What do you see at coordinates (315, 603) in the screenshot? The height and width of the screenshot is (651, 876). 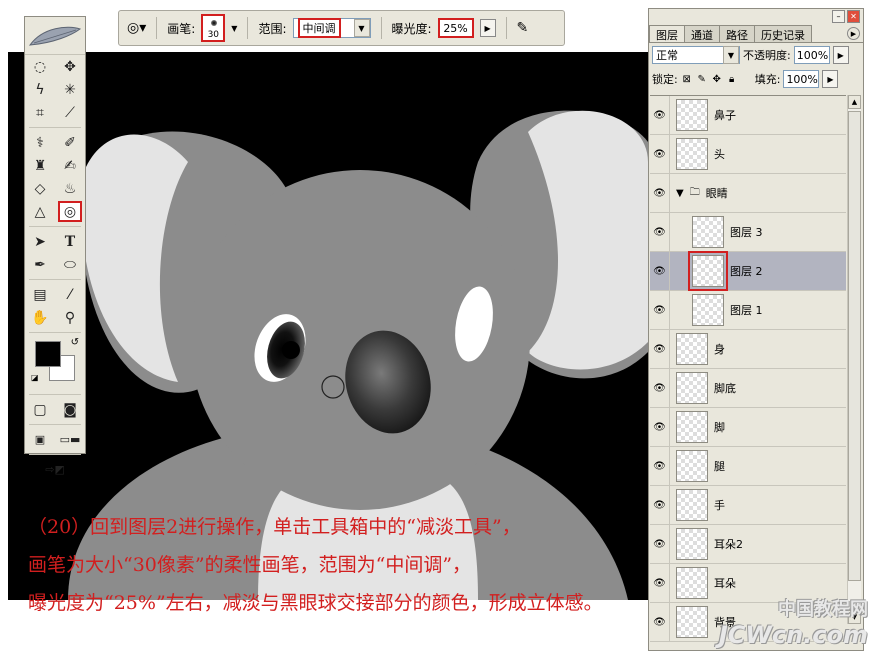 I see `caption-line-3: 曝光度为“25%”左右，减淡与黑眼球交接部分的颜色，形成立体感。` at bounding box center [315, 603].